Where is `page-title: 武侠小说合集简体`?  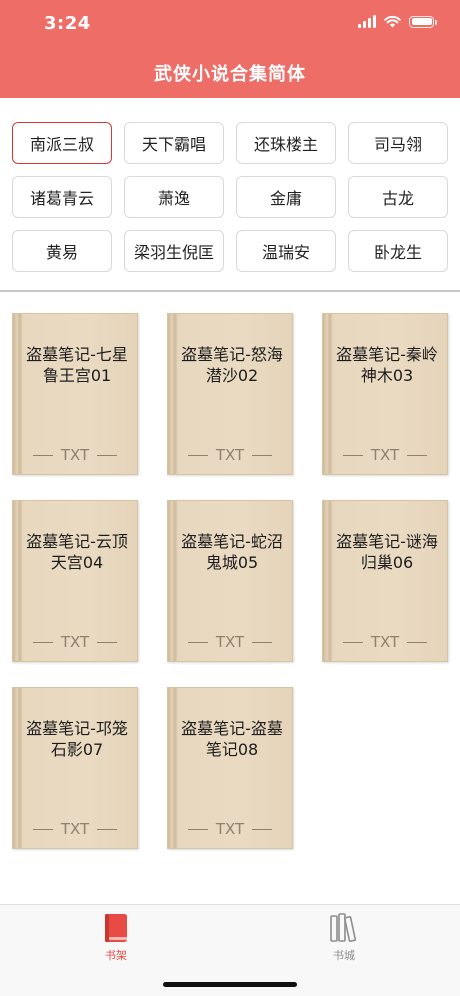 page-title: 武侠小说合集简体 is located at coordinates (230, 74).